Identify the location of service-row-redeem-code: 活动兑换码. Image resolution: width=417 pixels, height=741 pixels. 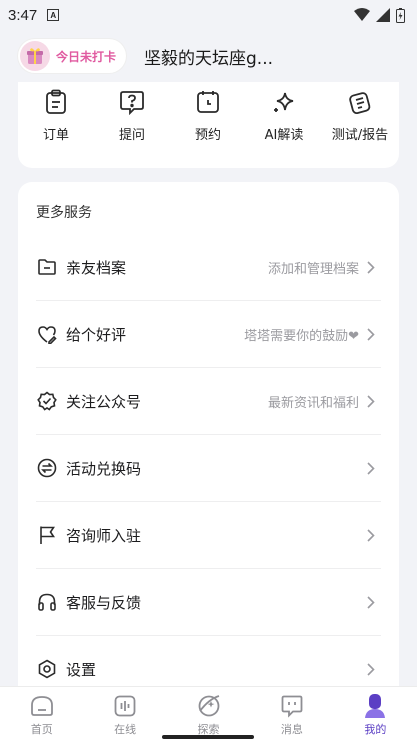
(208, 468).